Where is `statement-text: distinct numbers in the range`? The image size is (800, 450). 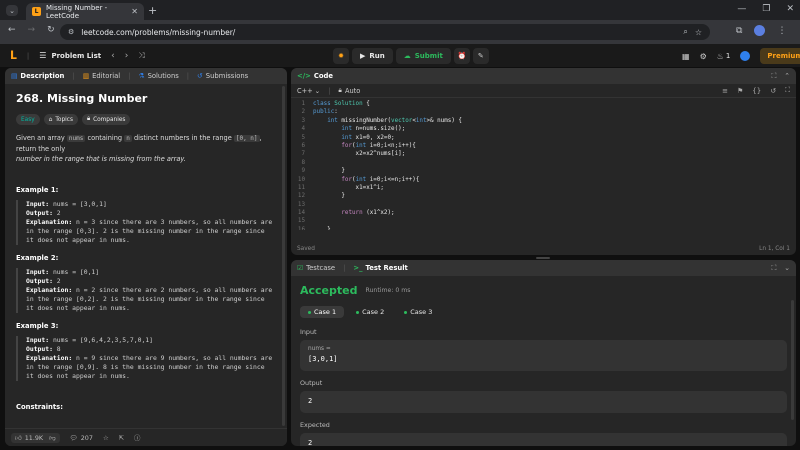 statement-text: distinct numbers in the range is located at coordinates (182, 138).